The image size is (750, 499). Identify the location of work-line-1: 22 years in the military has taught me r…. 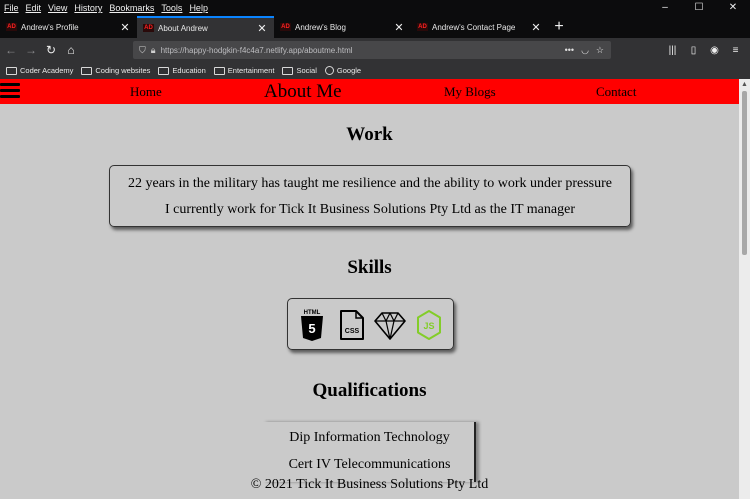
(370, 183).